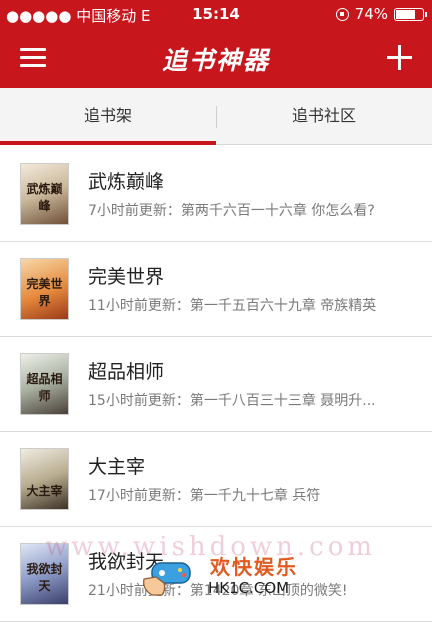 Image resolution: width=432 pixels, height=622 pixels. Describe the element at coordinates (232, 306) in the screenshot. I see `book-update: 11小时前更新：第一千五百六十九章 帝族精英` at that location.